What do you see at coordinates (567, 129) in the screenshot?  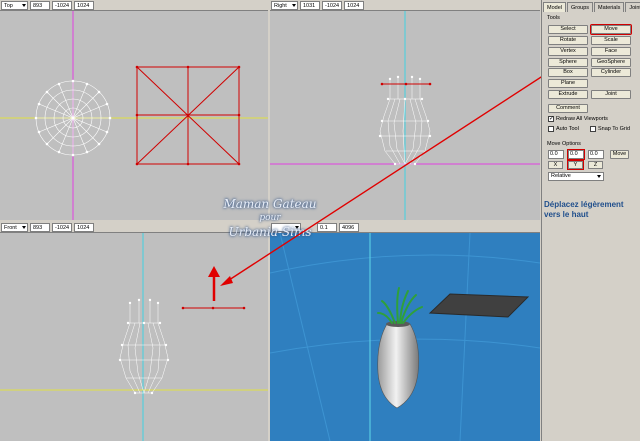 I see `auto-tool-label: Auto Tool` at bounding box center [567, 129].